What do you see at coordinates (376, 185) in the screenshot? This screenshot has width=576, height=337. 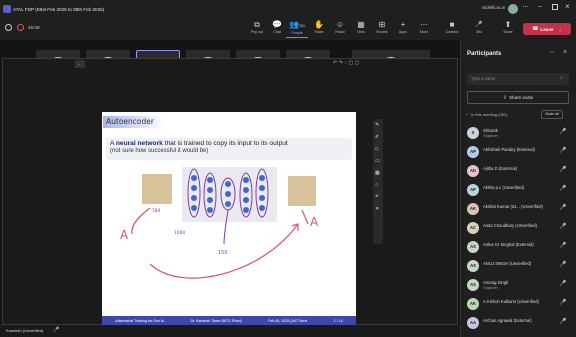 I see `lasso-icon: ○` at bounding box center [376, 185].